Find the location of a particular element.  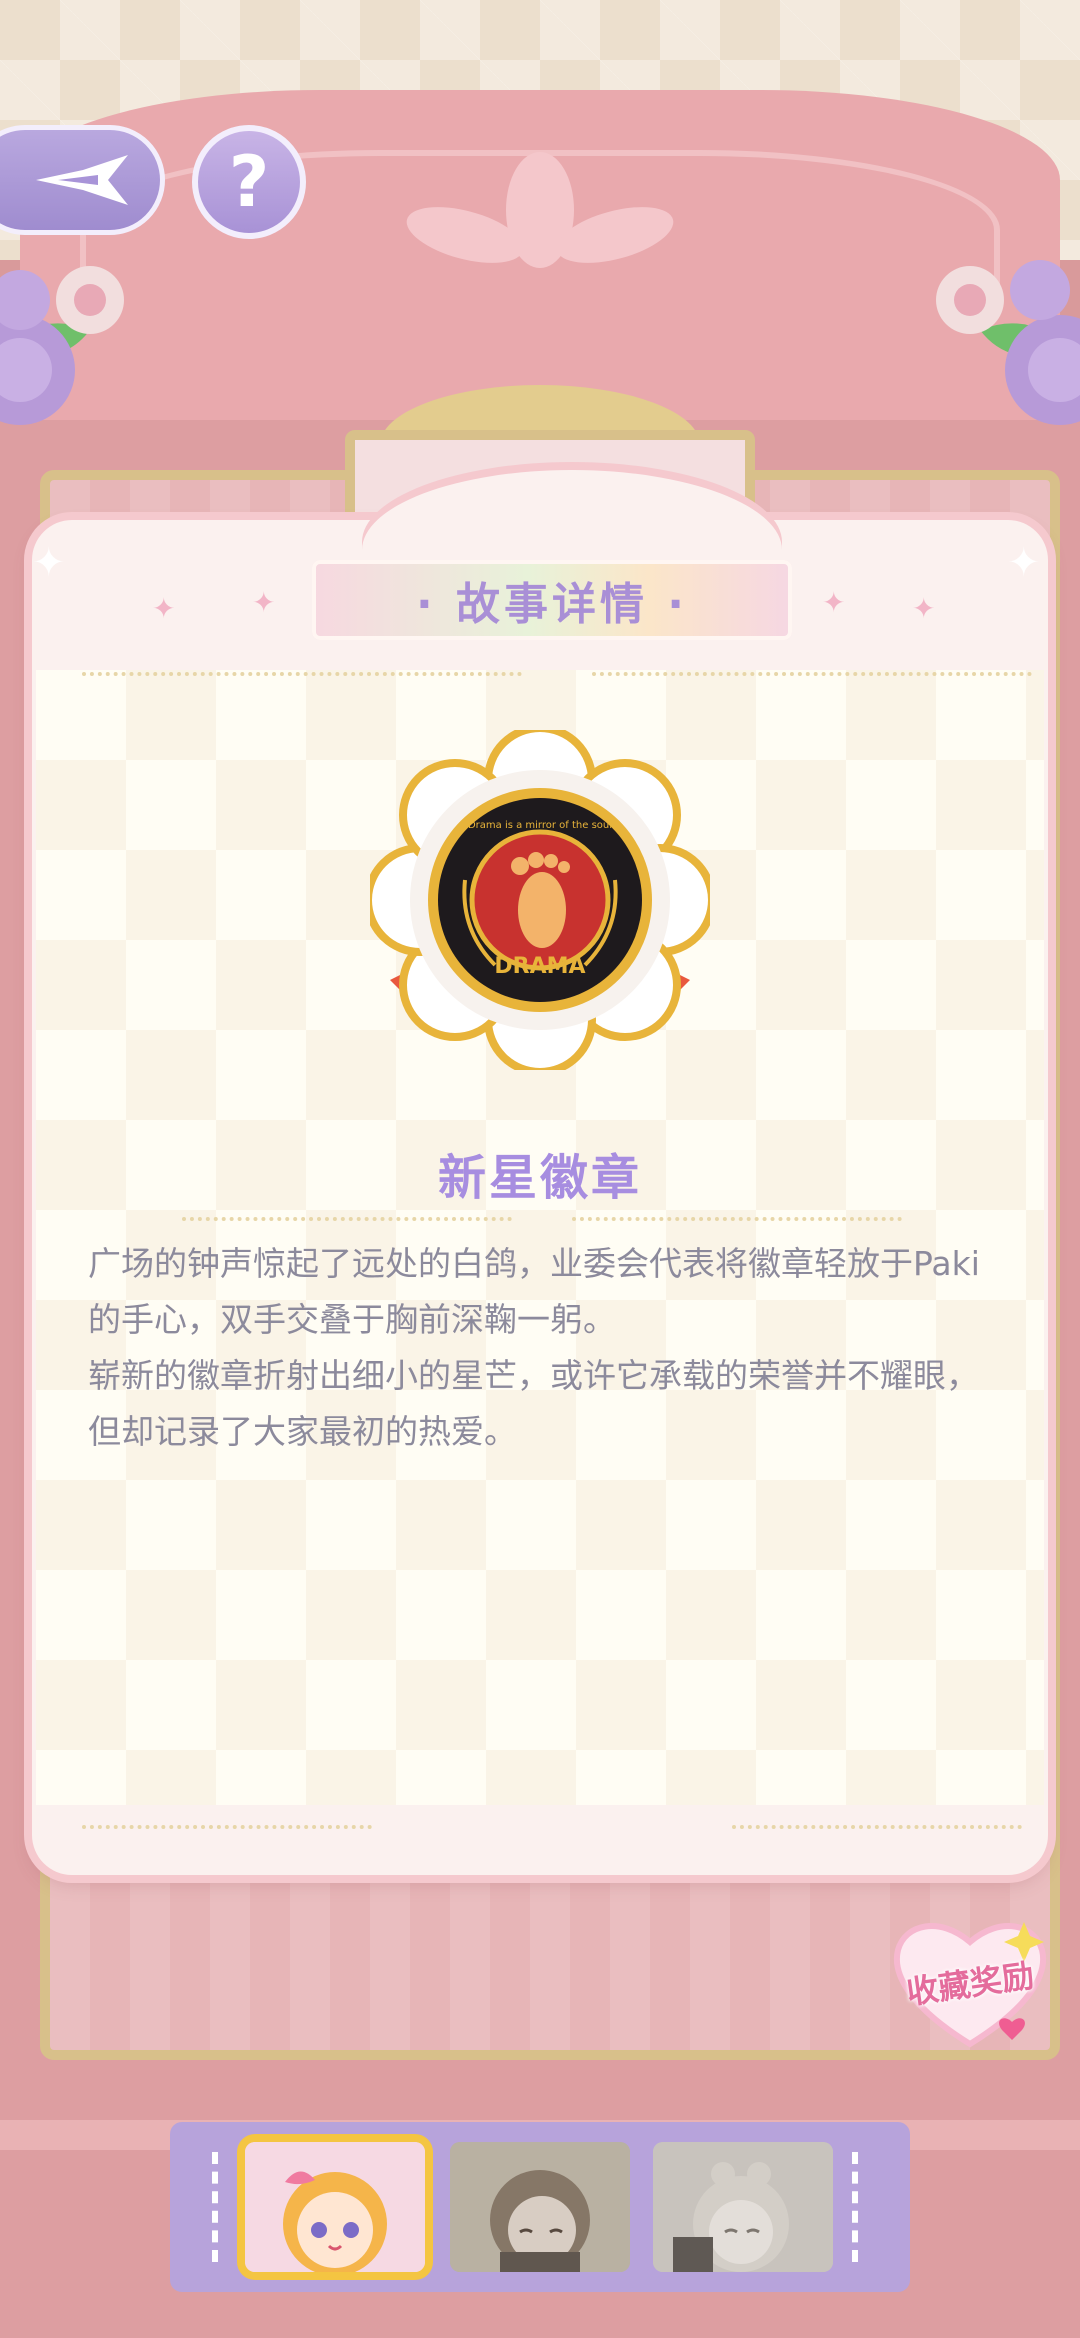

back-button is located at coordinates (82, 180).